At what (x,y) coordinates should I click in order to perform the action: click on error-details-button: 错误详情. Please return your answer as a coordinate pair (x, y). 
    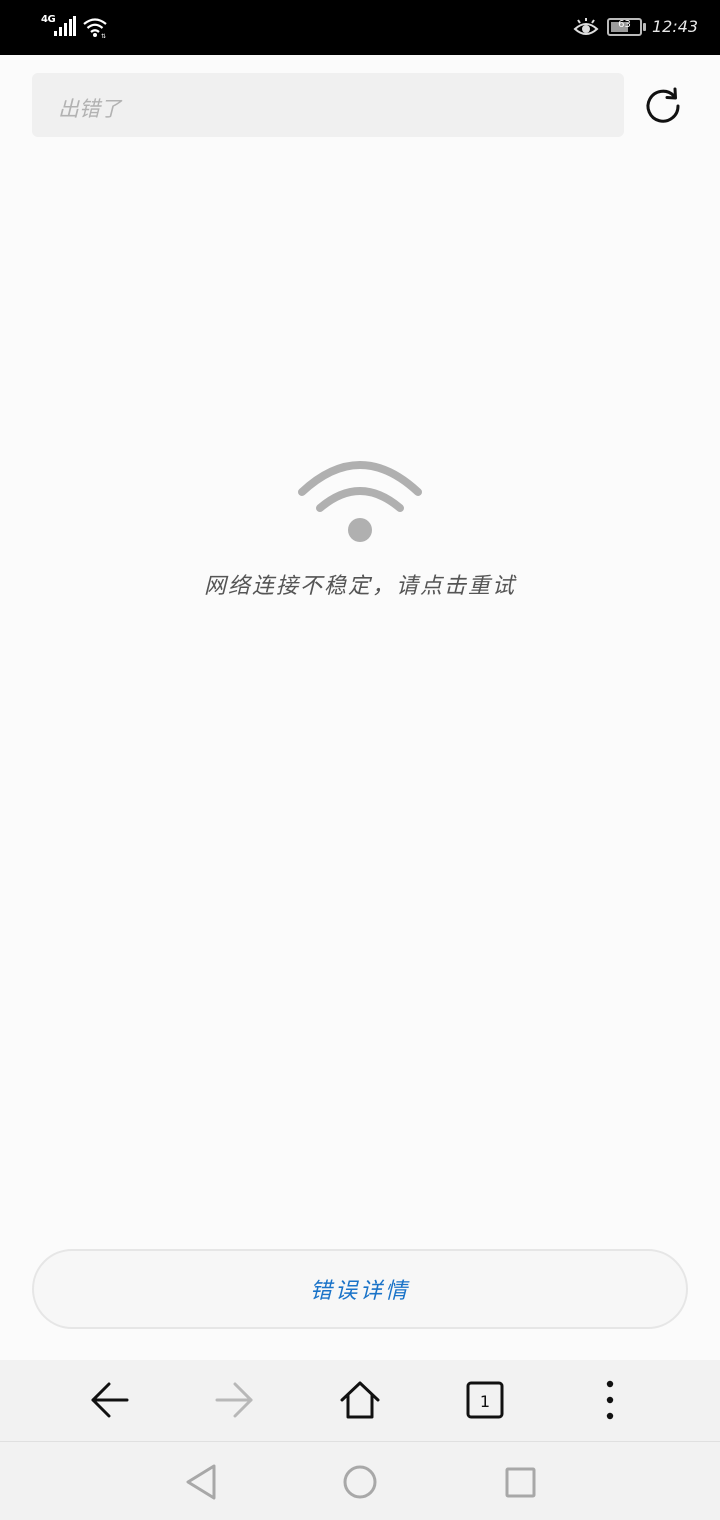
    Looking at the image, I should click on (360, 1289).